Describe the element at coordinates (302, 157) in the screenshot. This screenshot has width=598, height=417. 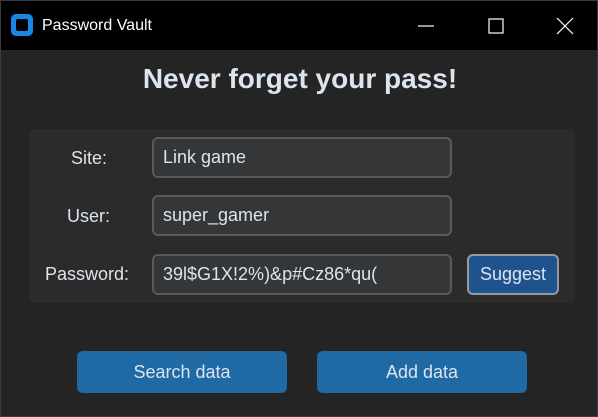
I see `site-input` at that location.